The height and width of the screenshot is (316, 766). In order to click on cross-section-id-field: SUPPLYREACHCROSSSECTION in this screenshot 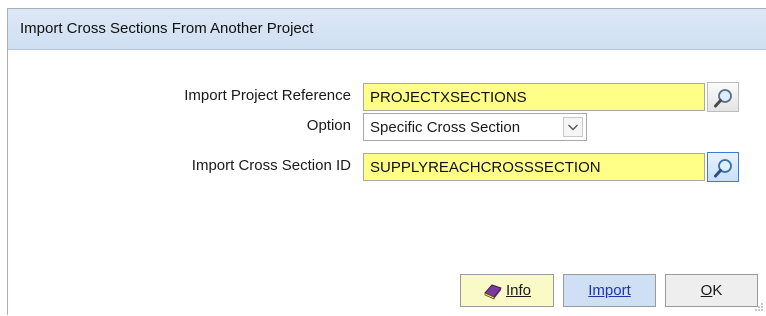, I will do `click(534, 167)`.